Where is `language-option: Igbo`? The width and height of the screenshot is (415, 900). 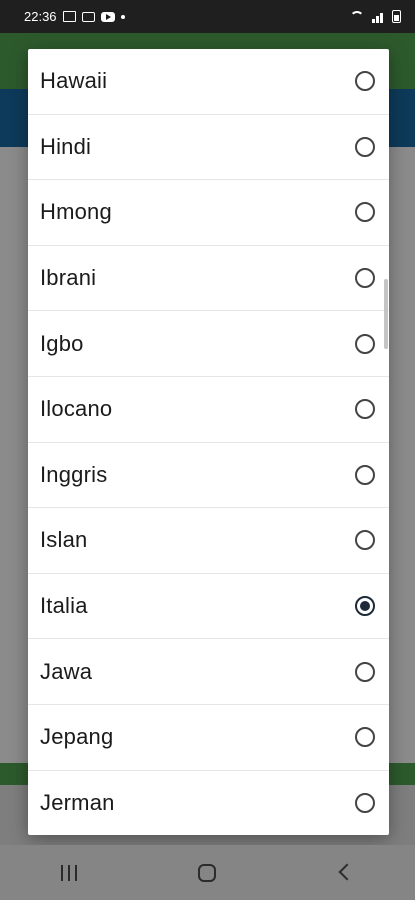
language-option: Igbo is located at coordinates (208, 344).